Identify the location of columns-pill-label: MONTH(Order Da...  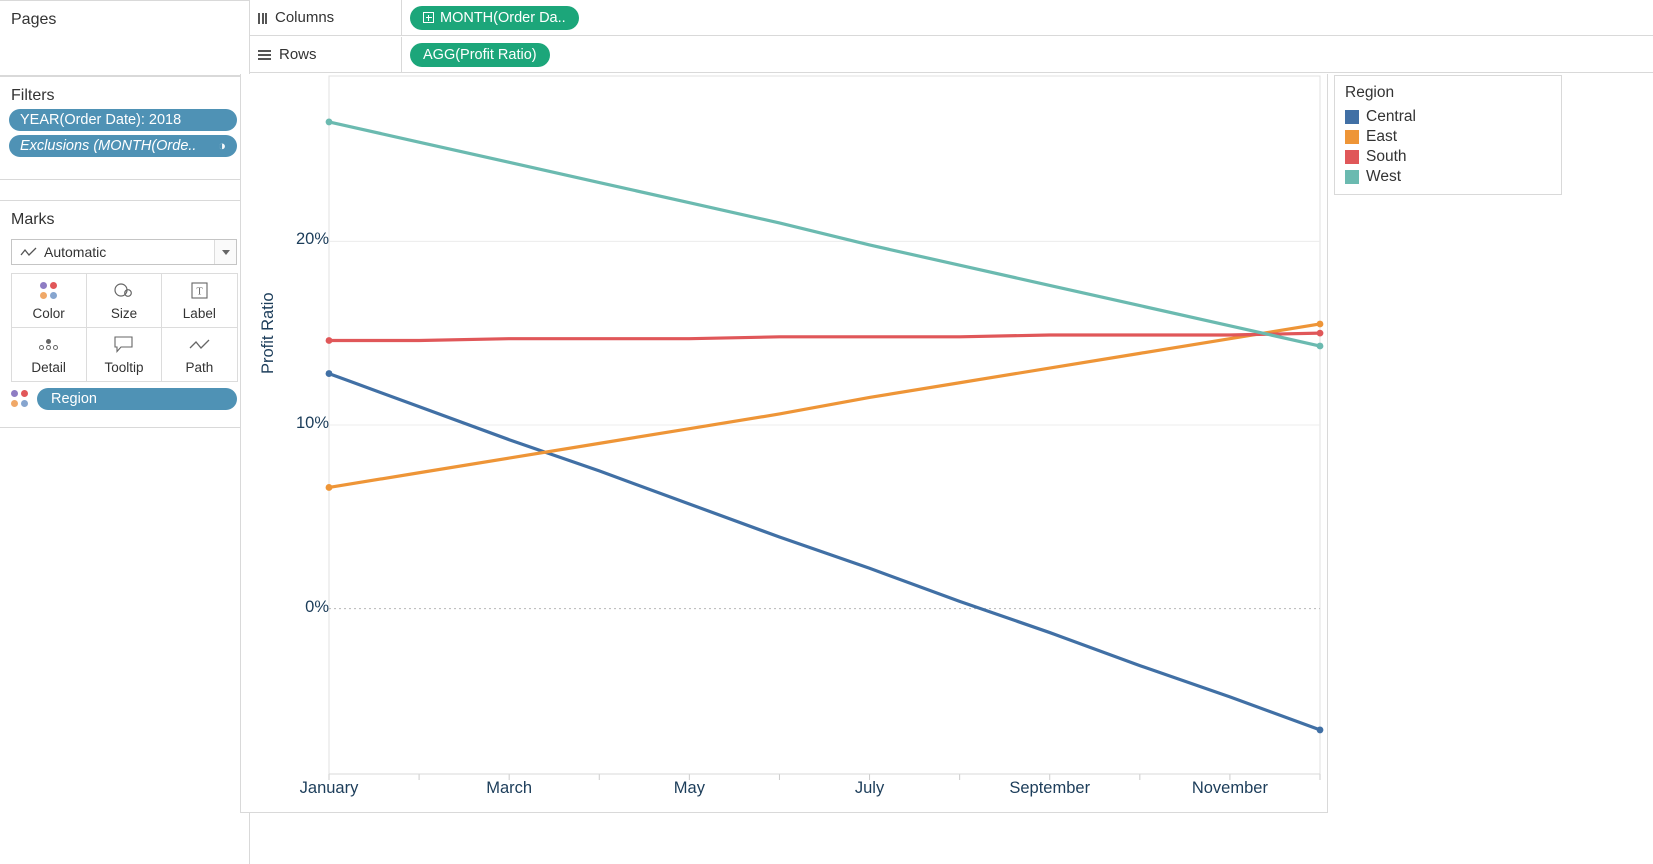
(503, 17).